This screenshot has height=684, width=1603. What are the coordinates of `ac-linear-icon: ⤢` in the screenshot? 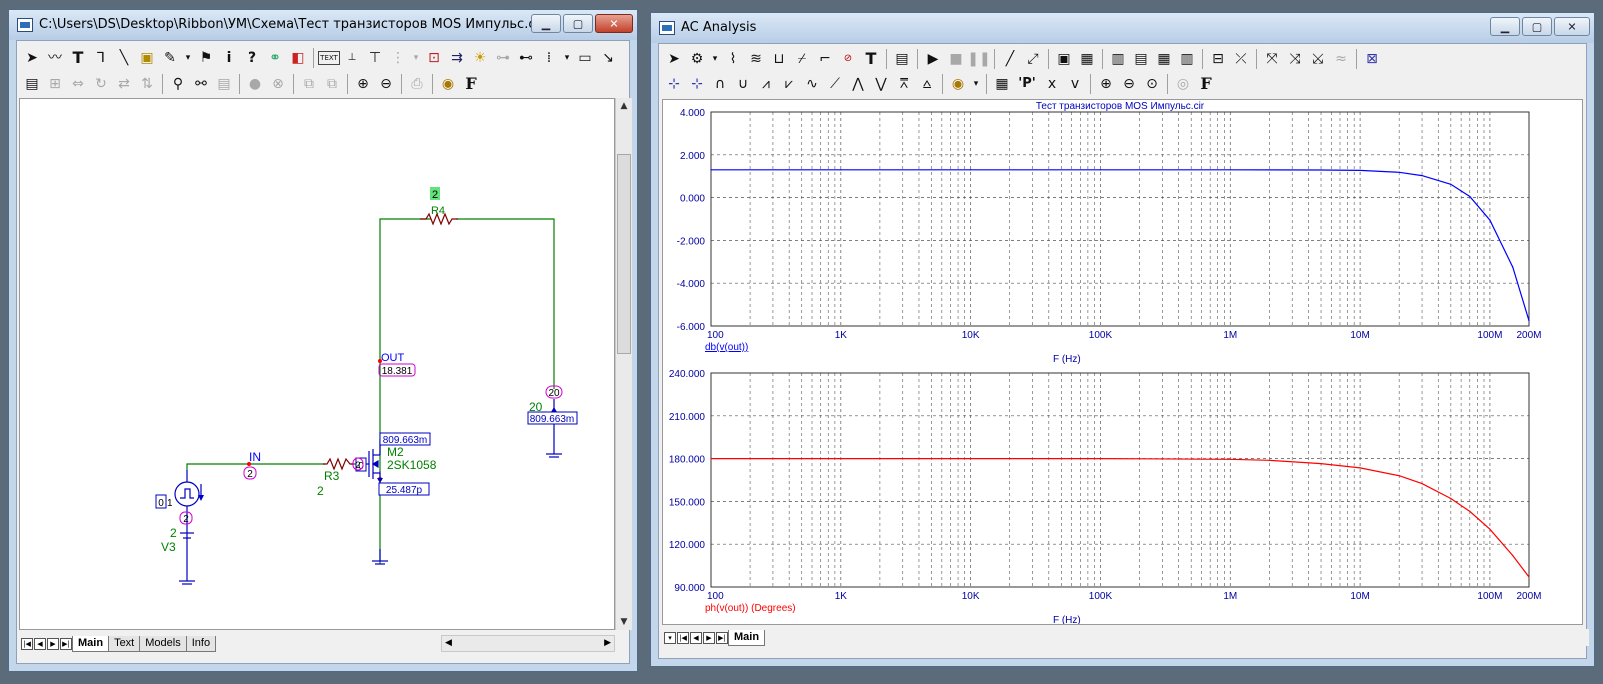 It's located at (1033, 59).